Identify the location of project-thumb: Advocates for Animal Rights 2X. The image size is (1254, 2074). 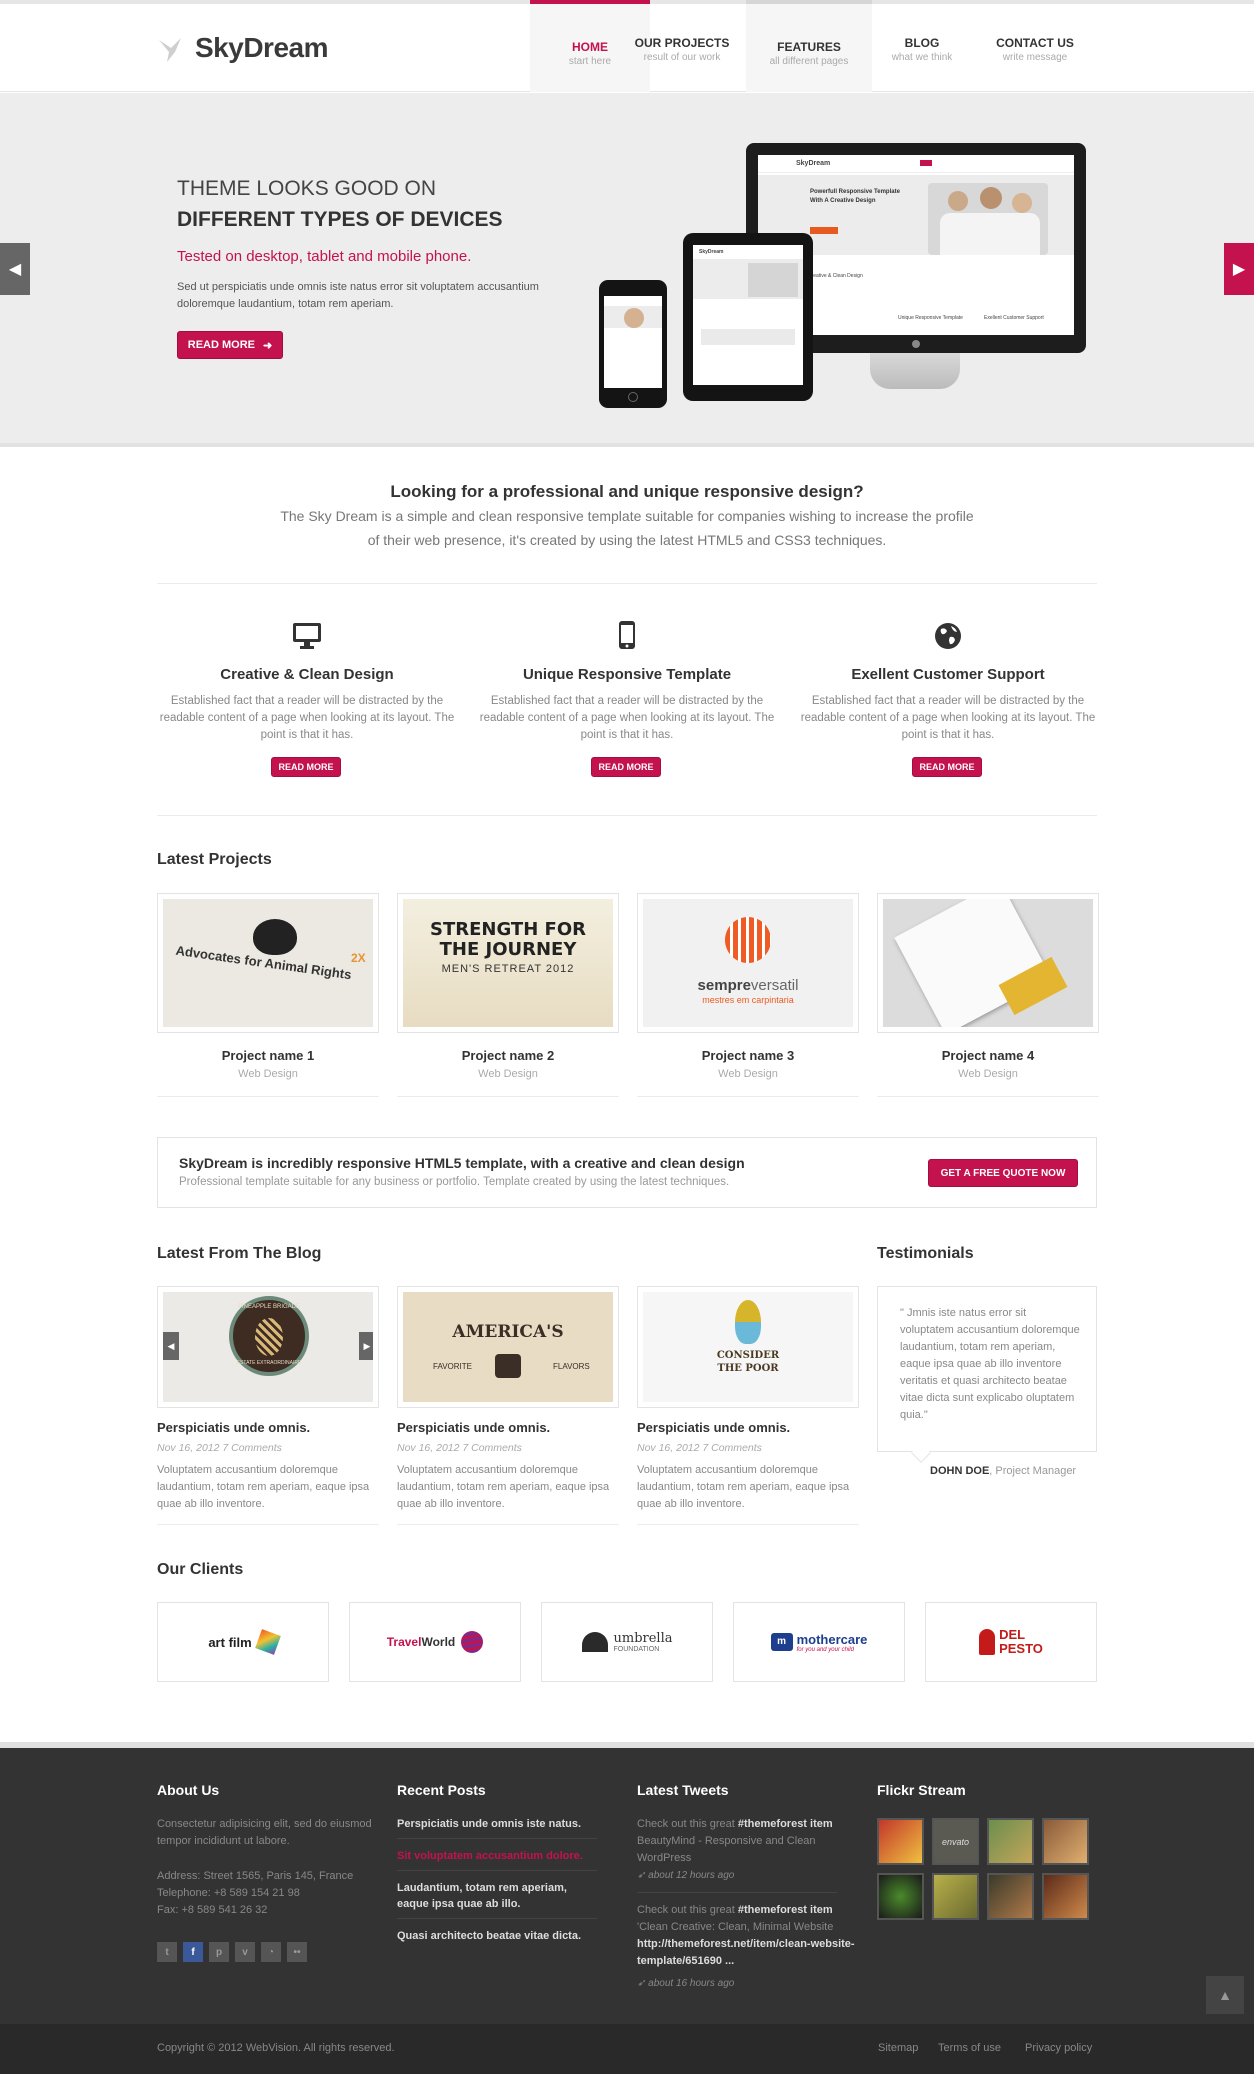
(268, 963).